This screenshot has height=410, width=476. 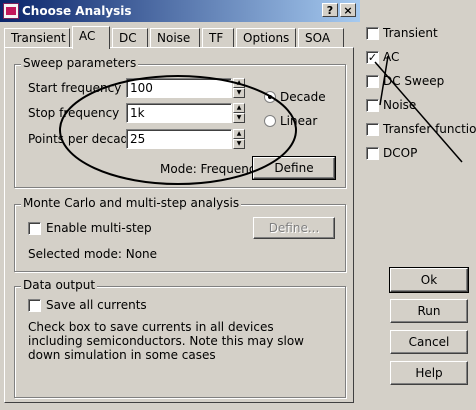 What do you see at coordinates (239, 139) in the screenshot?
I see `points-per-decade-spinner: ▲ ▼` at bounding box center [239, 139].